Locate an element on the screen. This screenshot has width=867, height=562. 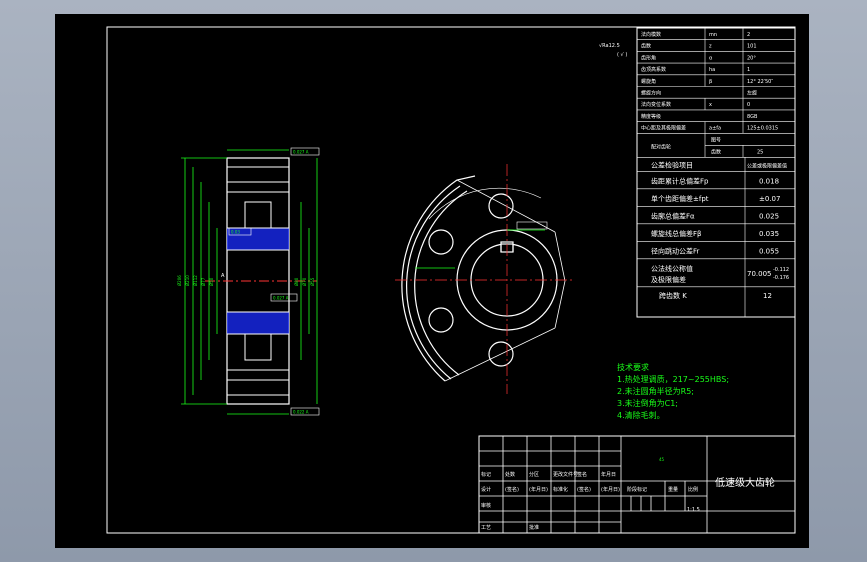
dim-label-7: Ø55 is located at coordinates (312, 281).